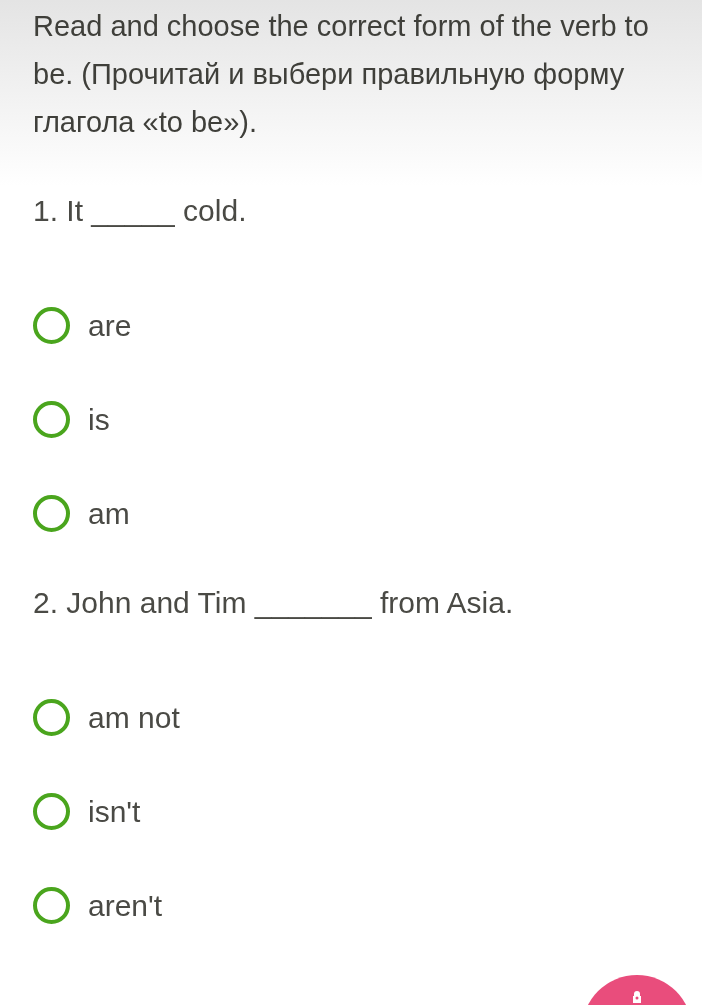 Image resolution: width=702 pixels, height=1005 pixels. I want to click on option-label: am not, so click(134, 717).